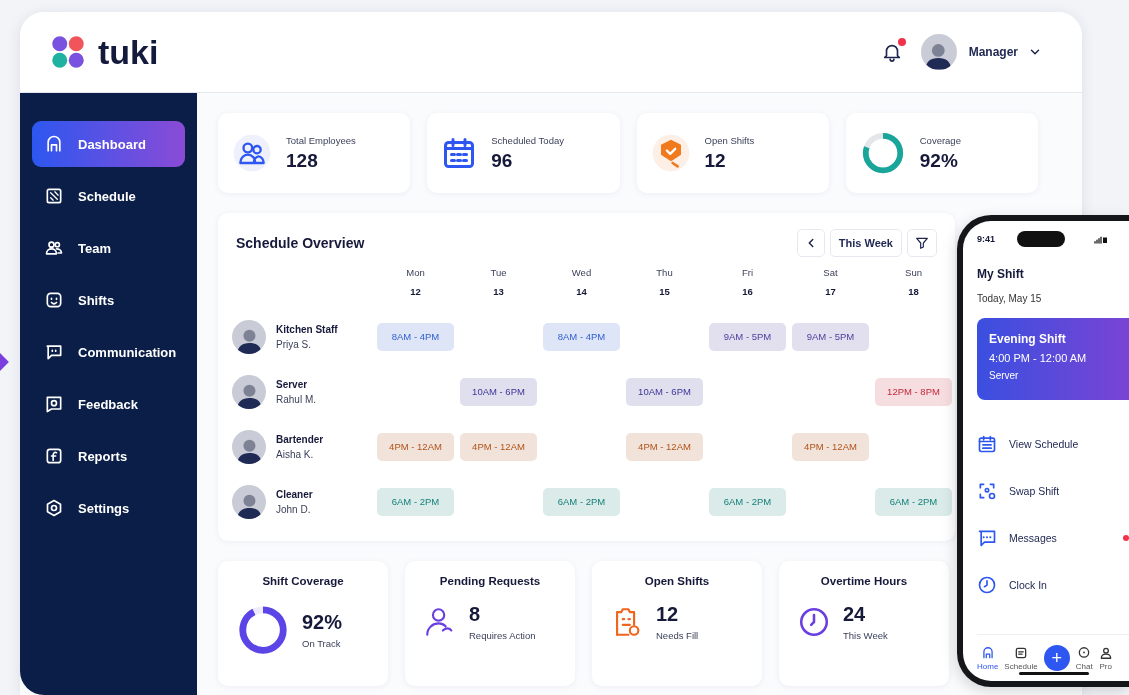 This screenshot has height=695, width=1129. I want to click on day-name: Fri, so click(747, 272).